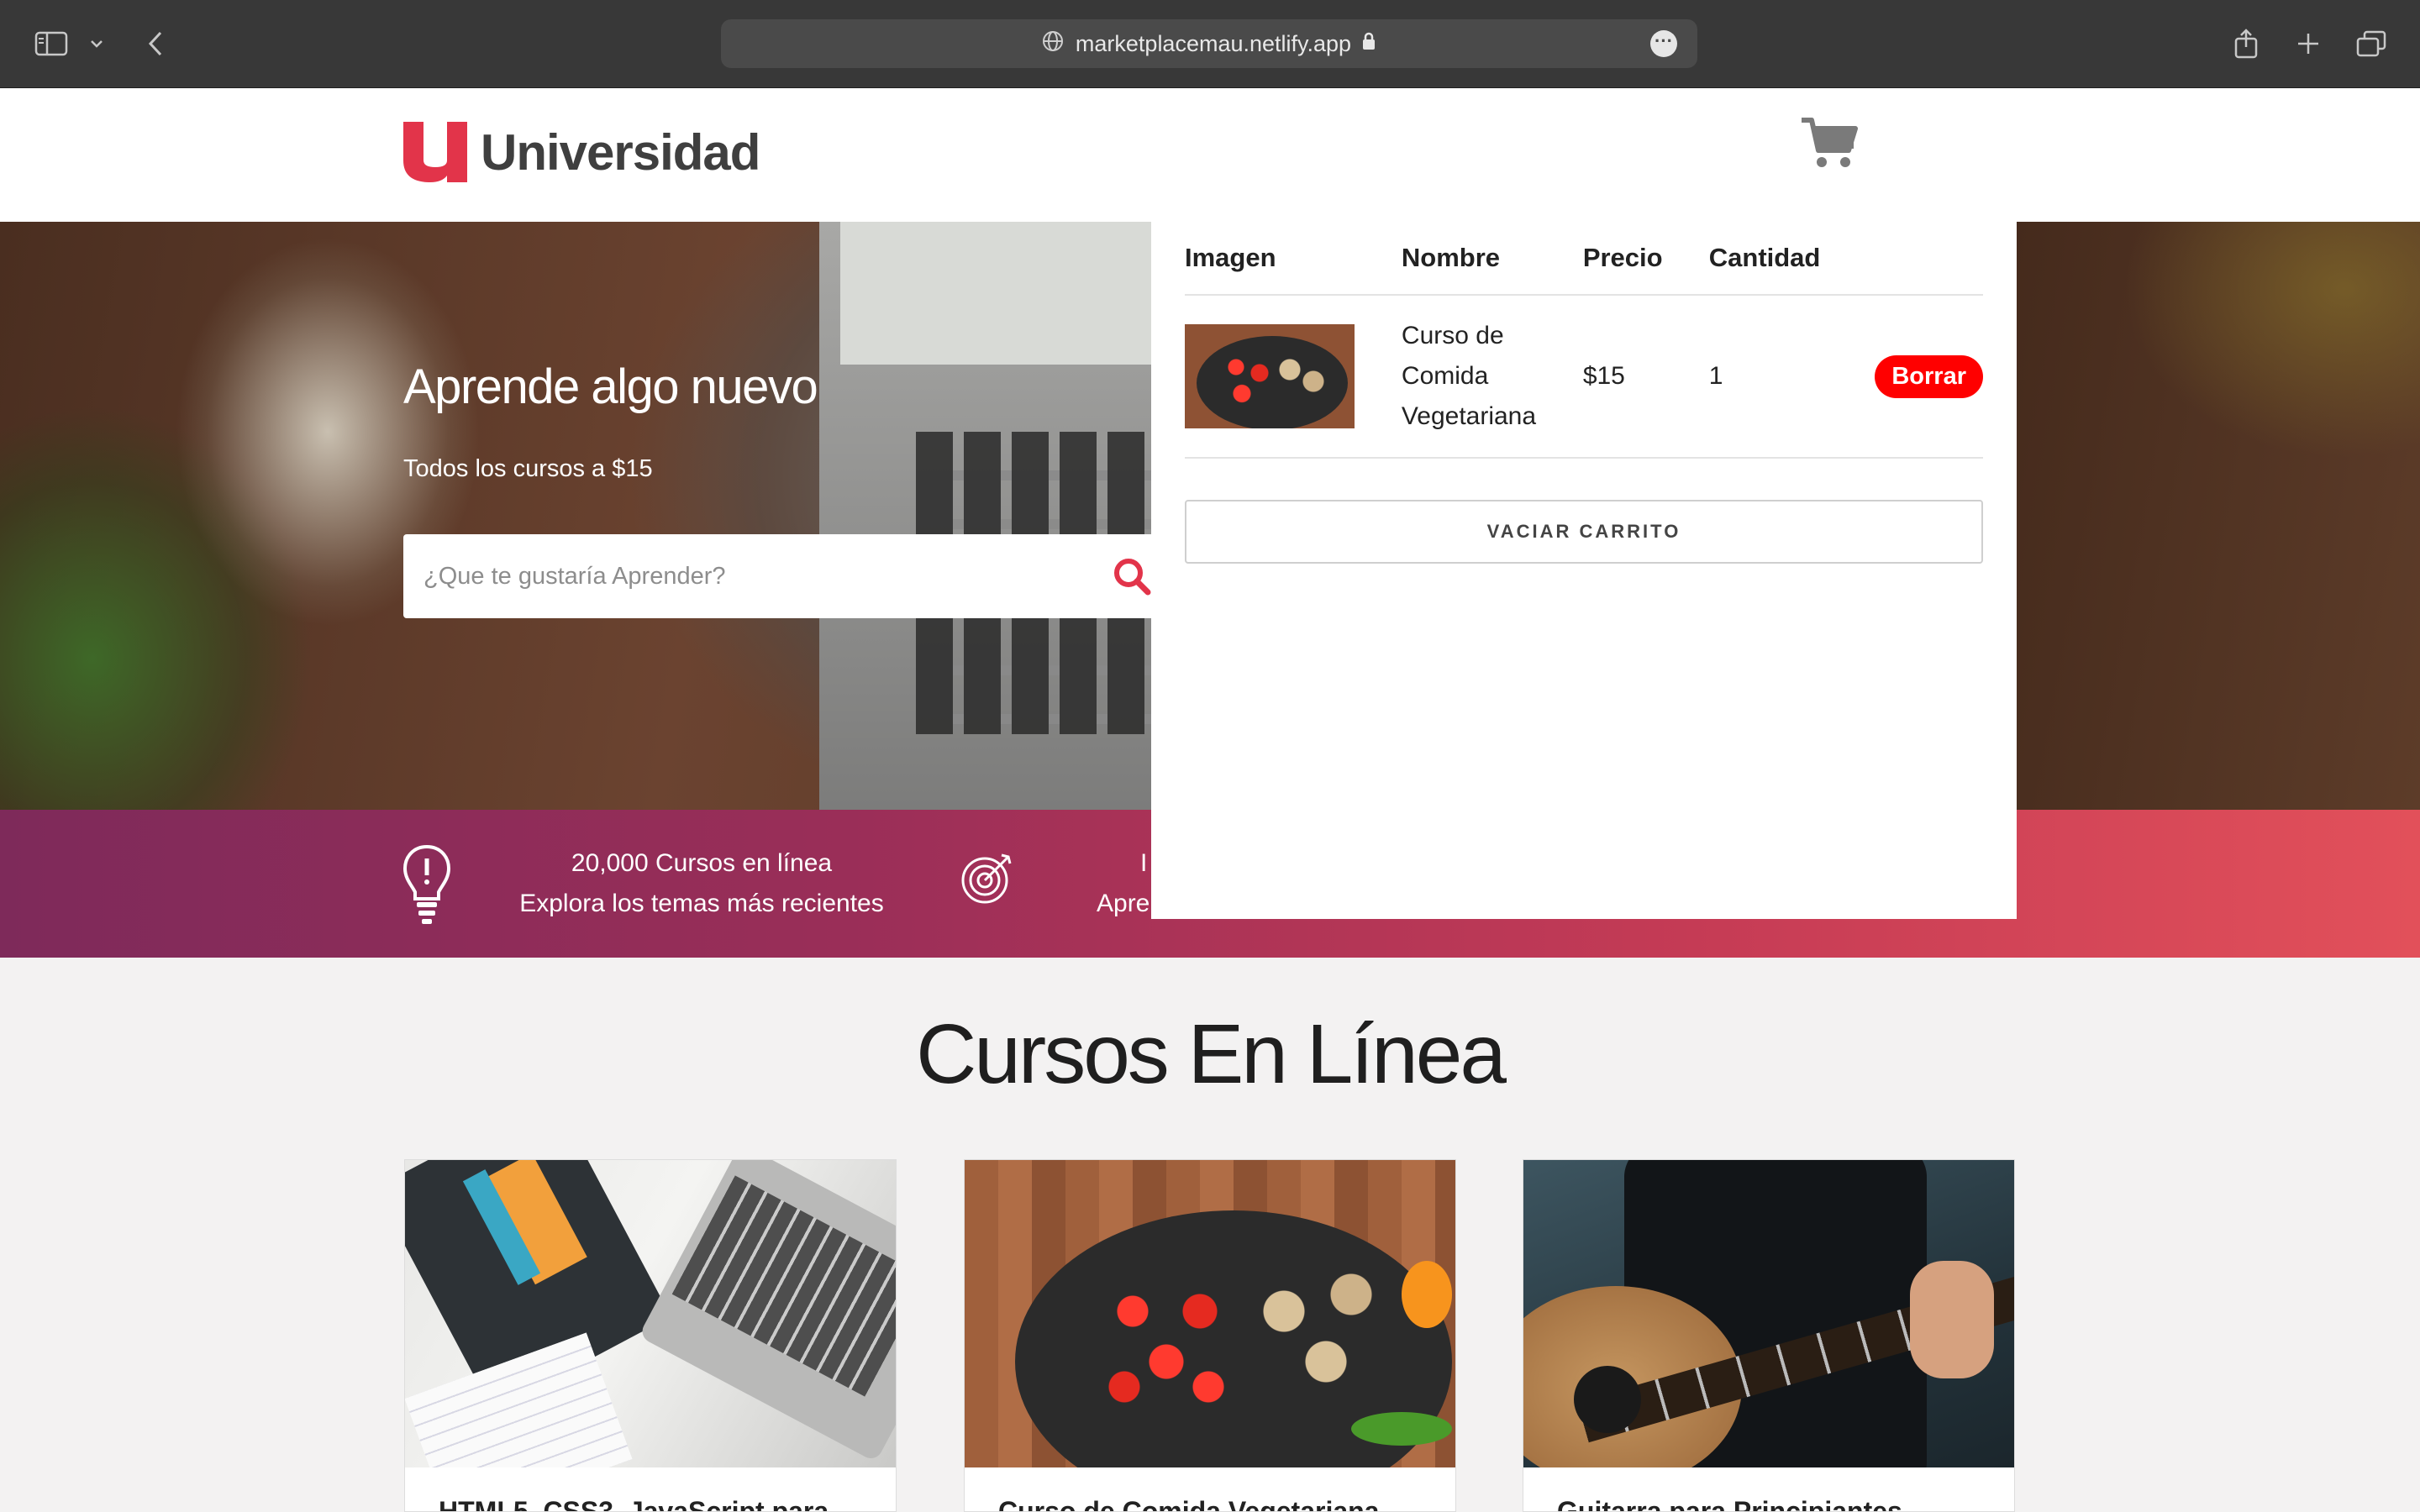 This screenshot has height=1512, width=2420. Describe the element at coordinates (1730, 1504) in the screenshot. I see `course-title: Guitarra para Principiantes` at that location.